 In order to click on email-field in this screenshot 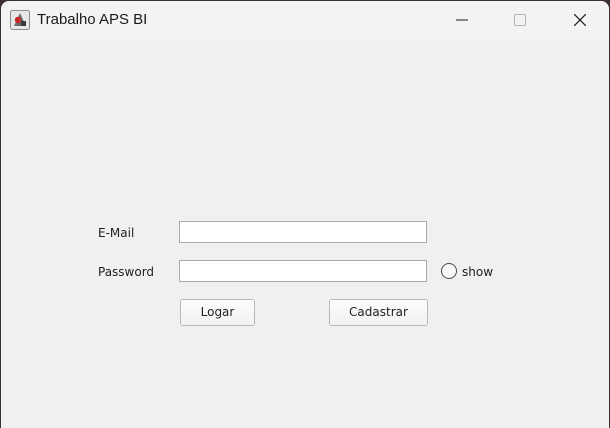, I will do `click(303, 232)`.